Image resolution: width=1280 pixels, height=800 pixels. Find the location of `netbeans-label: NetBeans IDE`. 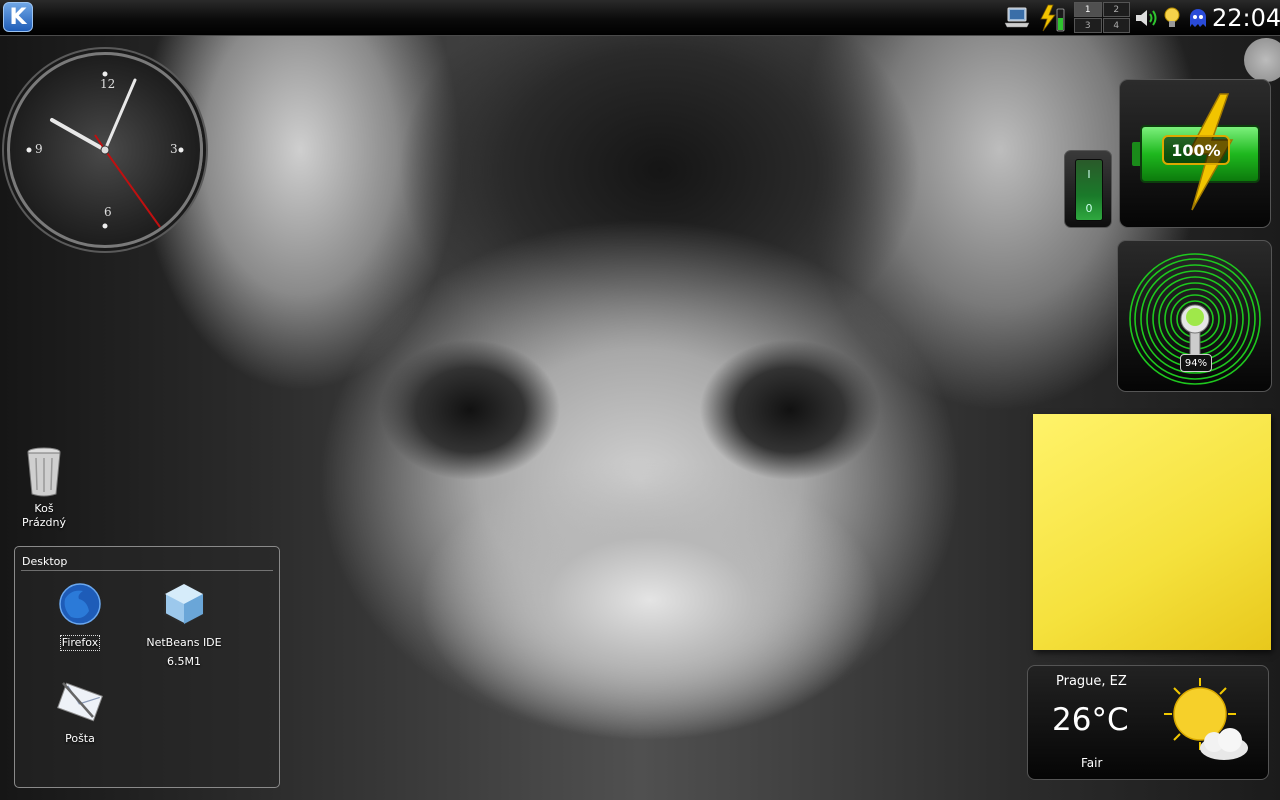

netbeans-label: NetBeans IDE is located at coordinates (184, 642).